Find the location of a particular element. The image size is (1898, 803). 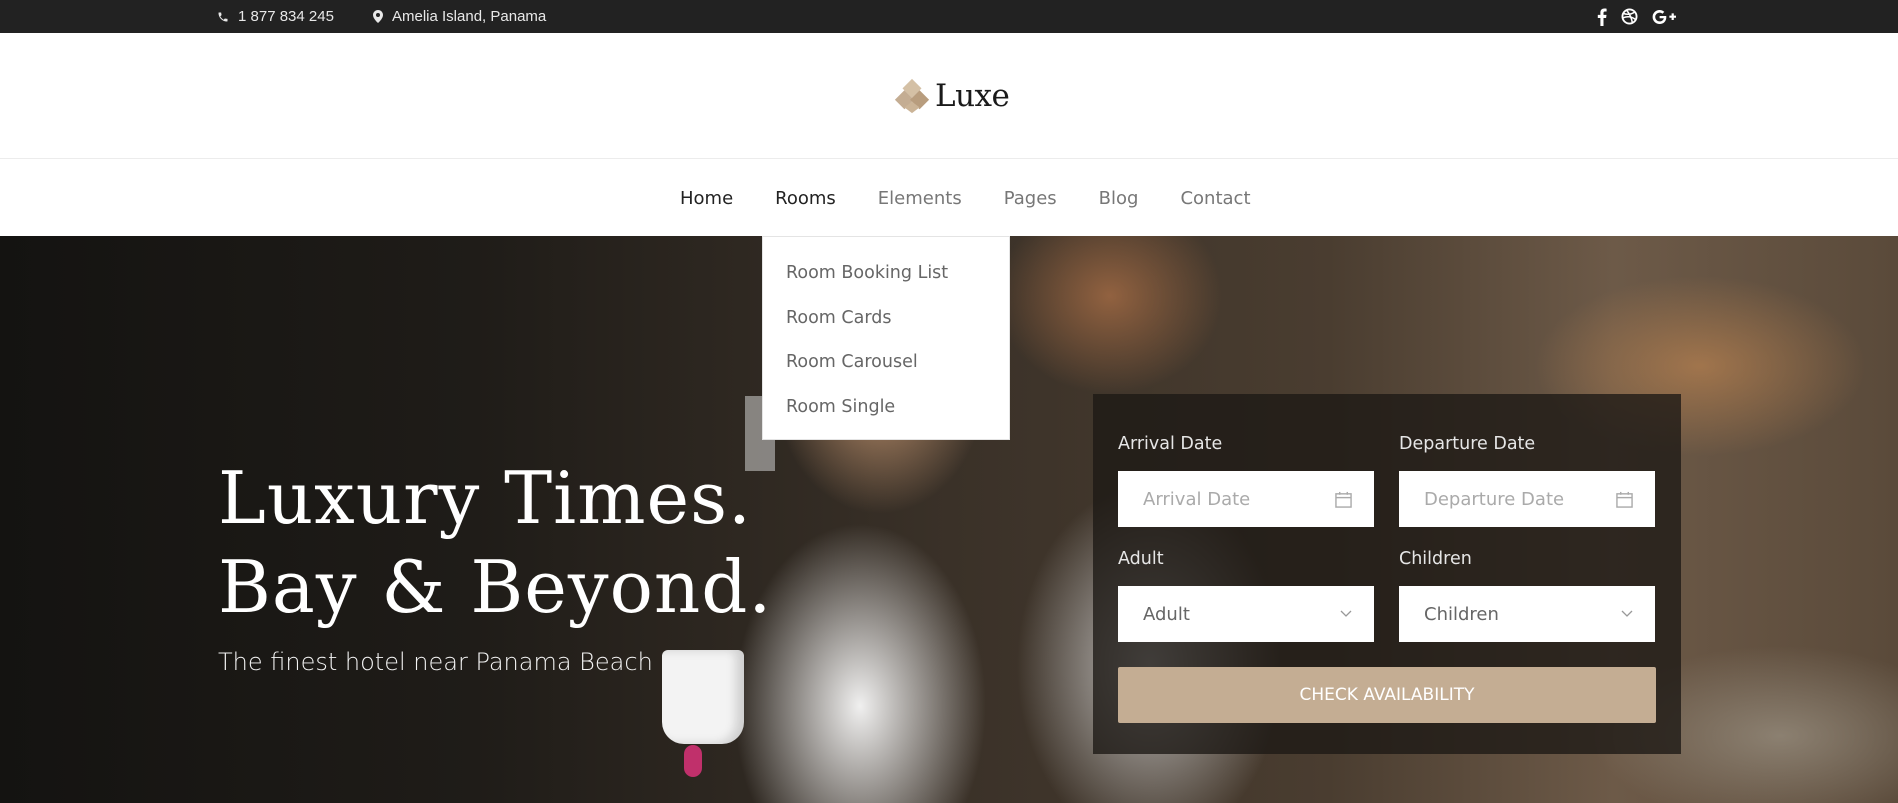

children-selected-value: Children is located at coordinates (1461, 614).